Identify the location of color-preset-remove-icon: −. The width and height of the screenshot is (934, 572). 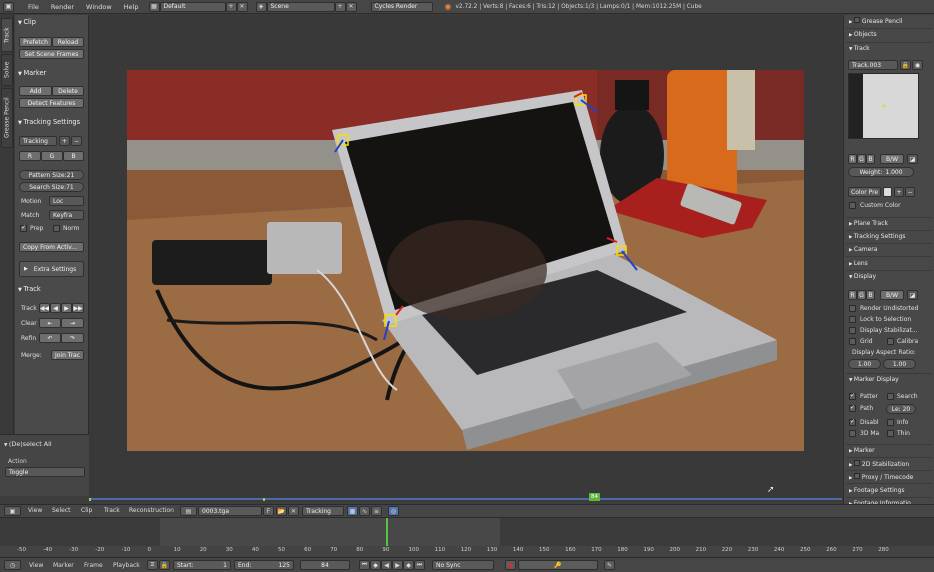
(910, 192).